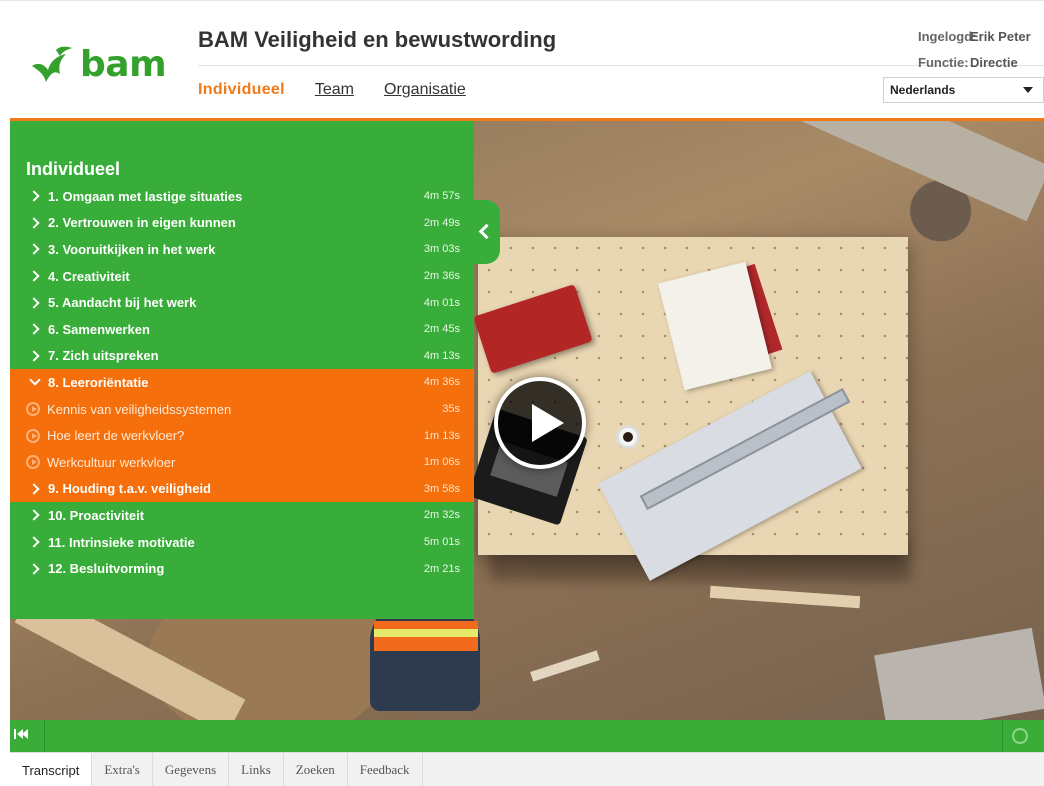 The image size is (1044, 786). I want to click on chapter-duration: 2m 45s, so click(441, 329).